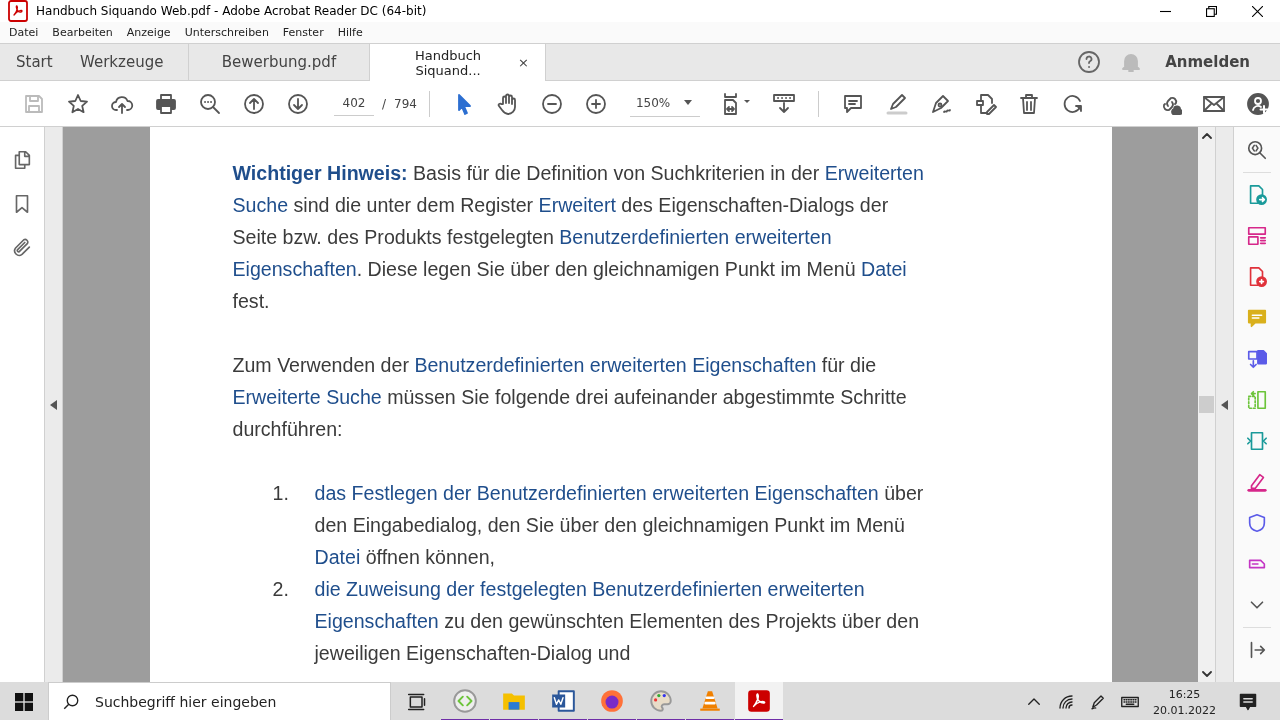 The width and height of the screenshot is (1280, 720). I want to click on restore-icon, so click(1211, 11).